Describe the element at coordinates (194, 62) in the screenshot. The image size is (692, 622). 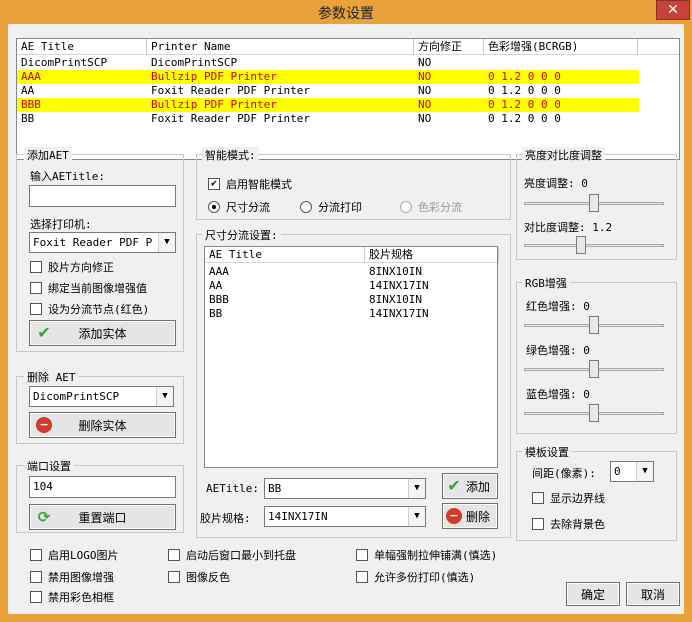
I see `table-cell-printer: DicomPrintSCP` at that location.